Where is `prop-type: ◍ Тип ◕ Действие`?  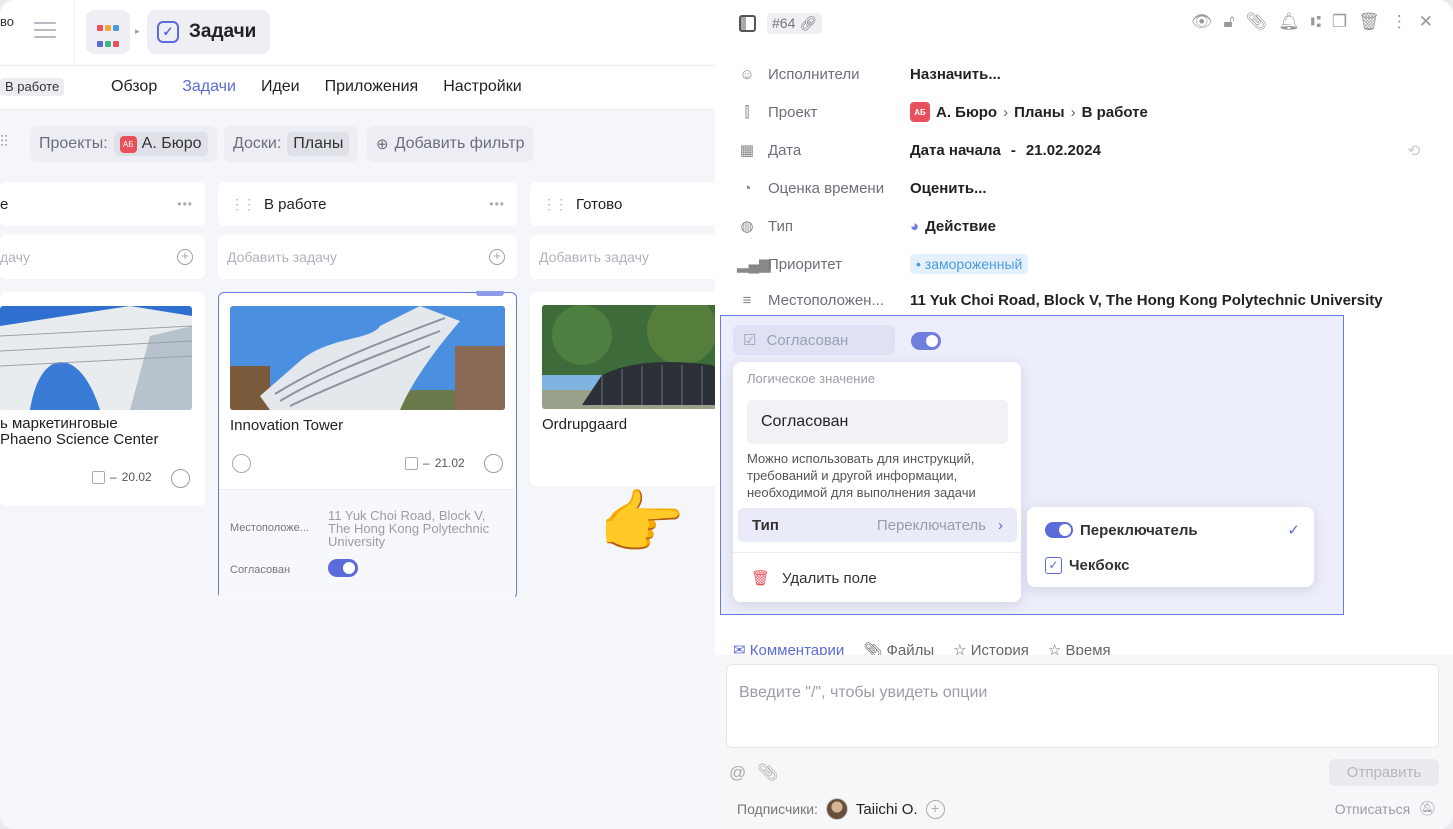
prop-type: ◍ Тип ◕ Действие is located at coordinates (1082, 226).